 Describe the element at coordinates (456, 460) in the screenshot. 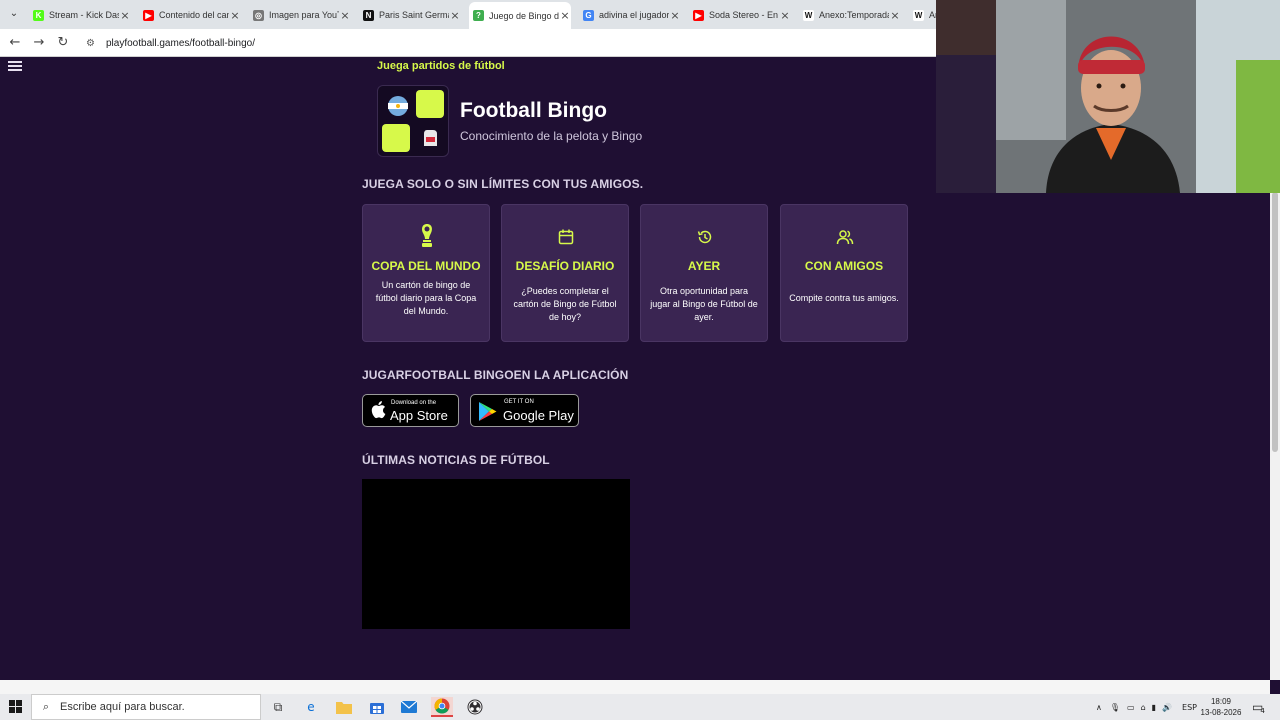

I see `news-heading: ÚLTIMAS NOTICIAS DE FÚTBOL` at that location.